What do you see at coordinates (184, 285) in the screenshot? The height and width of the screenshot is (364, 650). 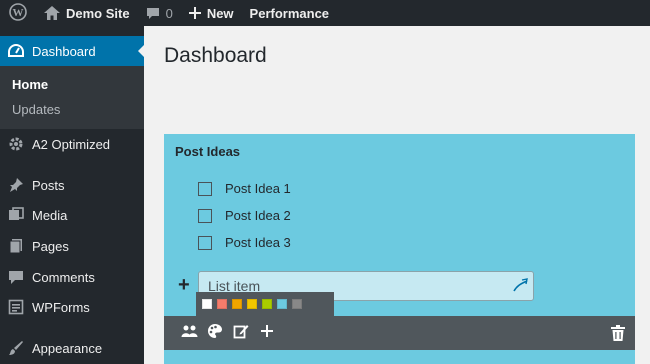 I see `add-item-icon: +` at bounding box center [184, 285].